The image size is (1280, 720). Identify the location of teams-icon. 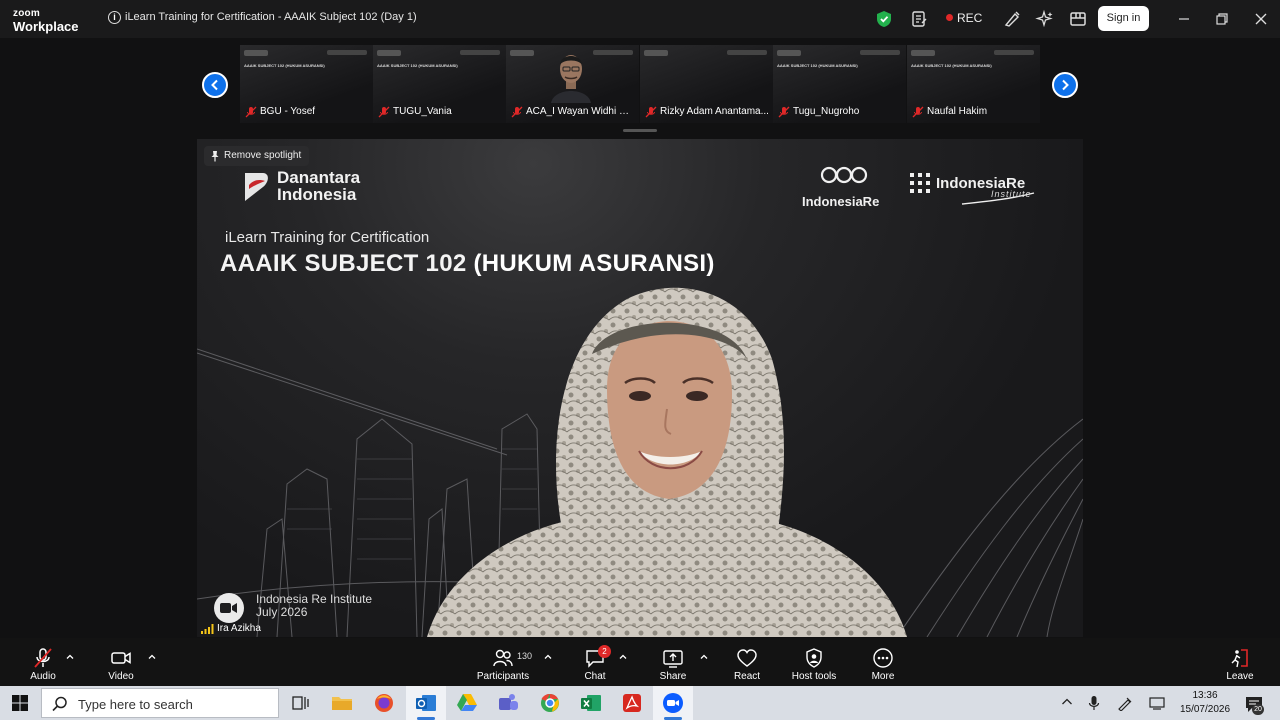
(508, 703).